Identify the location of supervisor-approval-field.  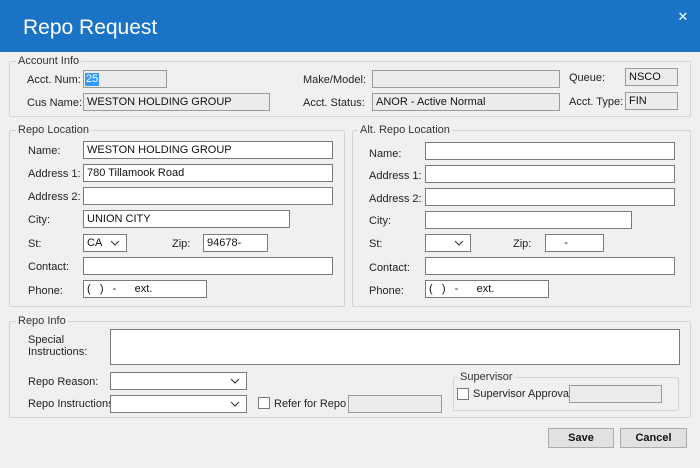
(615, 394).